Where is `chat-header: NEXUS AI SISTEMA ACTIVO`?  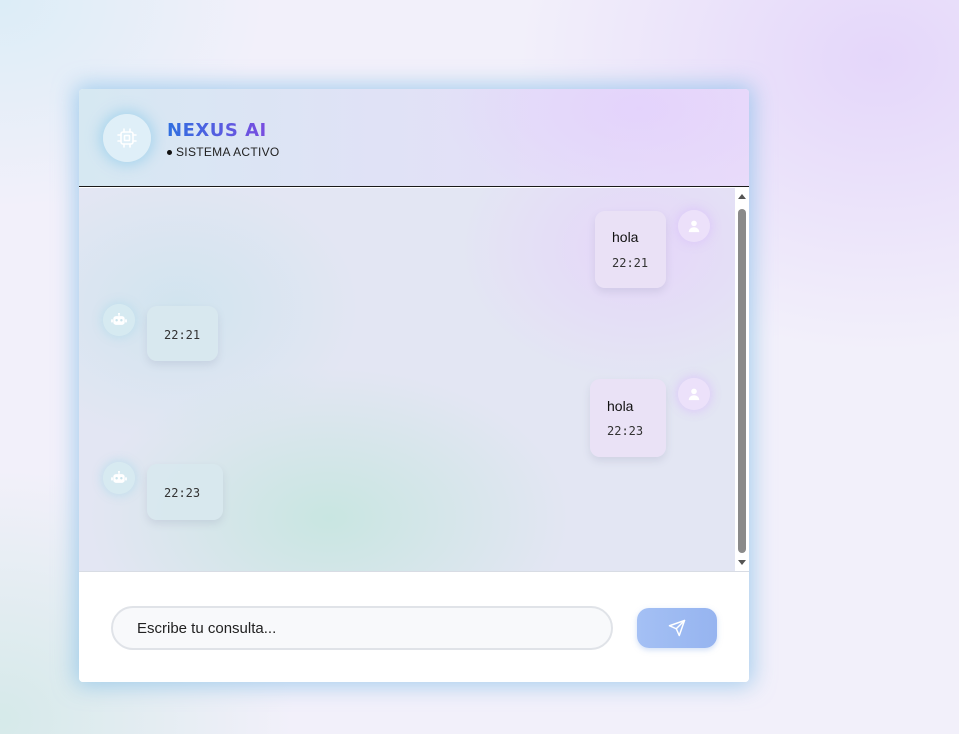
chat-header: NEXUS AI SISTEMA ACTIVO is located at coordinates (414, 138).